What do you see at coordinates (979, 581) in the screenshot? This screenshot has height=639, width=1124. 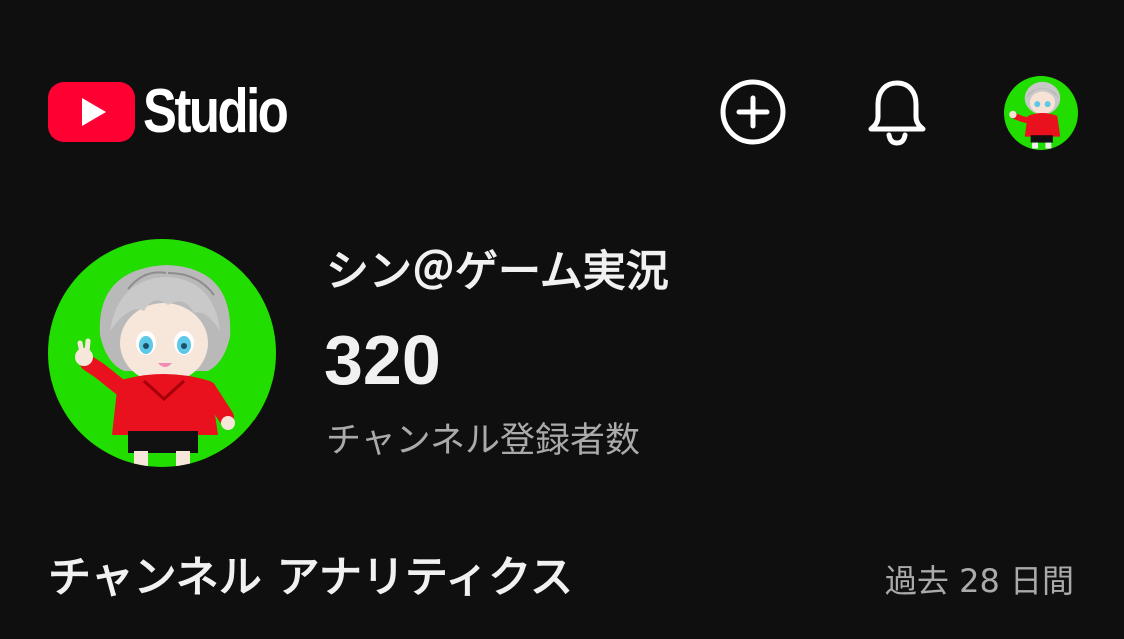 I see `analytics-period: 過去 28 日間` at bounding box center [979, 581].